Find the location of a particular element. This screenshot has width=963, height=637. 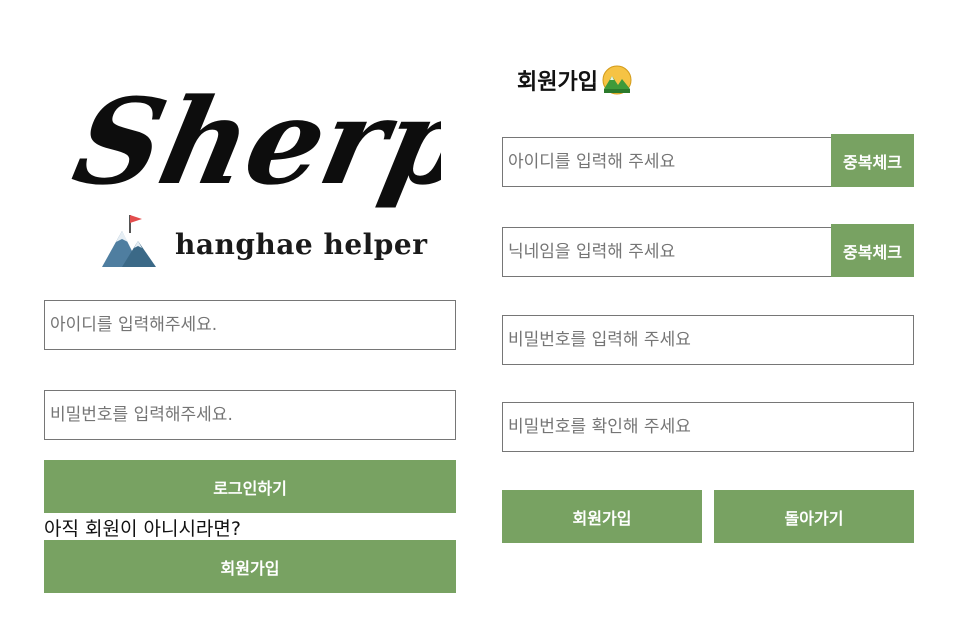

logo-subtitle: hanghae helper is located at coordinates (301, 244).